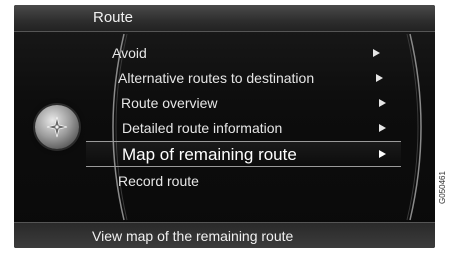 The width and height of the screenshot is (459, 254). I want to click on menu-item-label: Route overview, so click(169, 103).